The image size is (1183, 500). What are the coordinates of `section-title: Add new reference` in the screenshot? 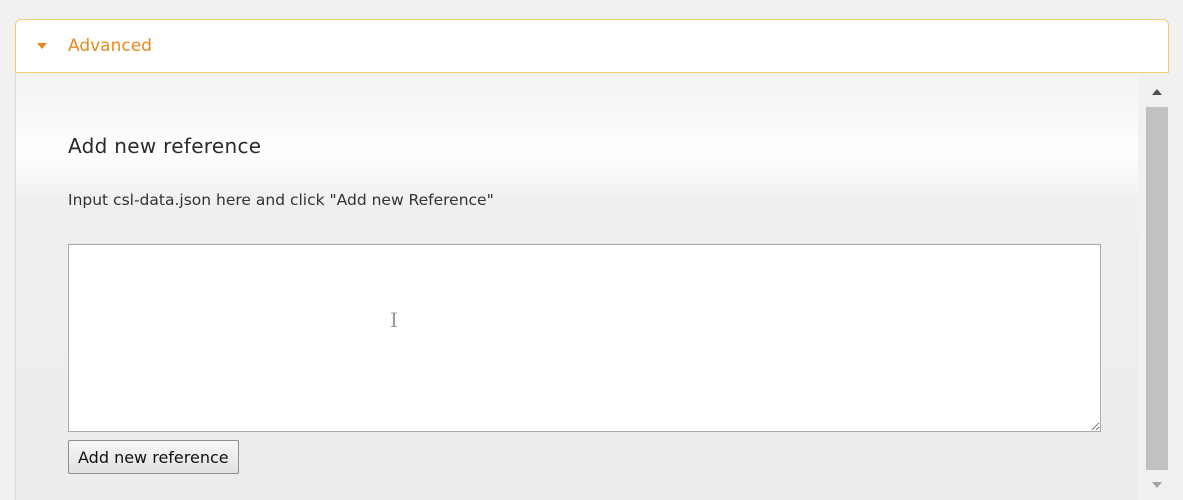 It's located at (165, 146).